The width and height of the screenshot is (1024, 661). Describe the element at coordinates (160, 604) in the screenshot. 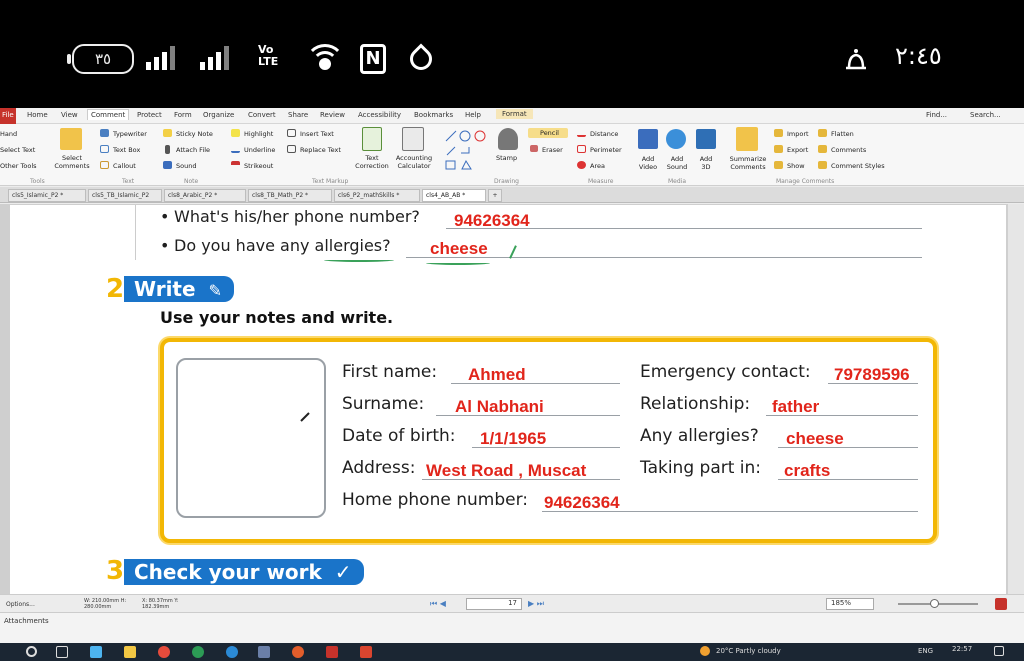

I see `cursor-coords-readout: X: 80.37mm Y: 182.39mm` at that location.